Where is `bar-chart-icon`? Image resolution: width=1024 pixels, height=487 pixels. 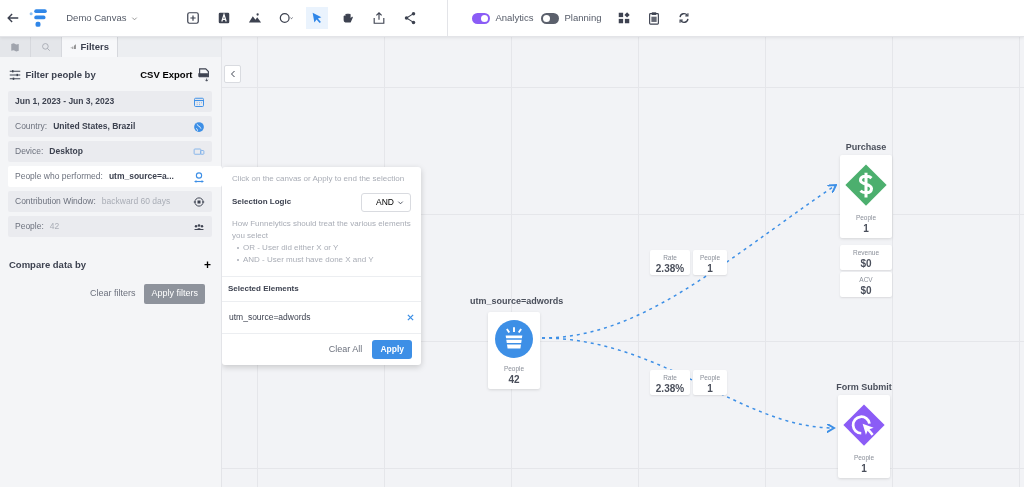
bar-chart-icon is located at coordinates (73, 47).